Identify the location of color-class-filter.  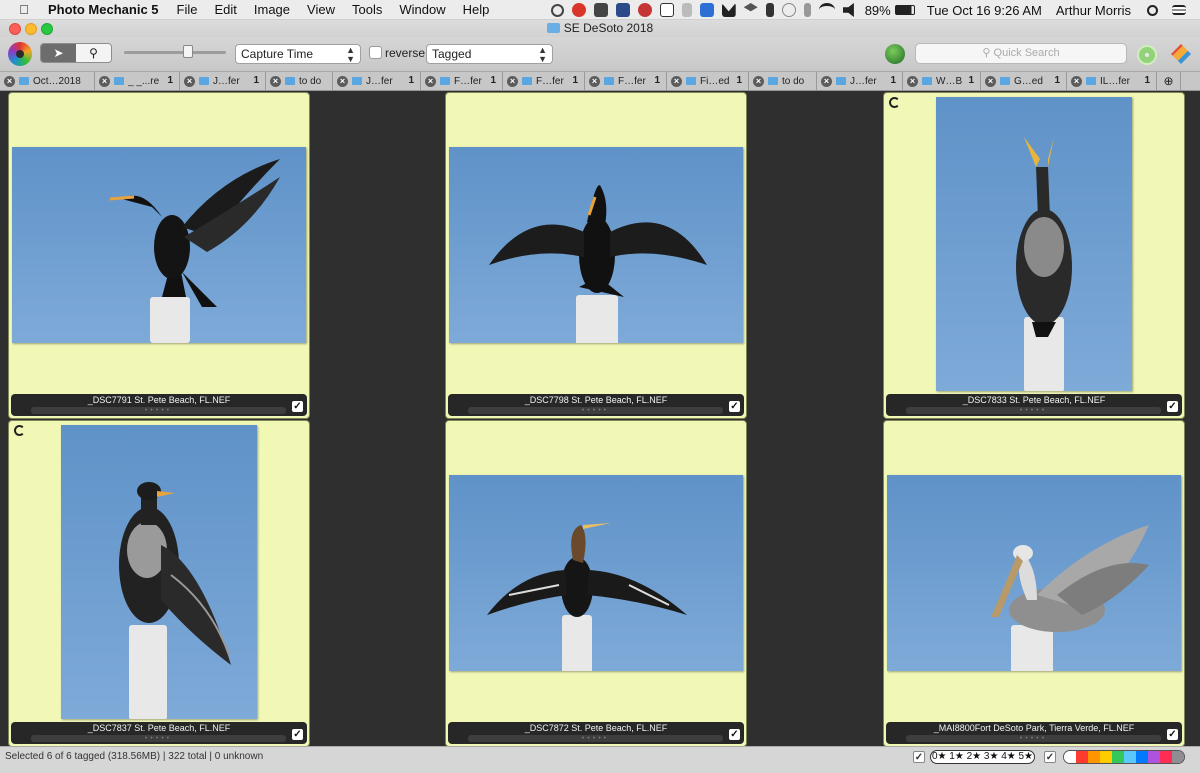
(1124, 757).